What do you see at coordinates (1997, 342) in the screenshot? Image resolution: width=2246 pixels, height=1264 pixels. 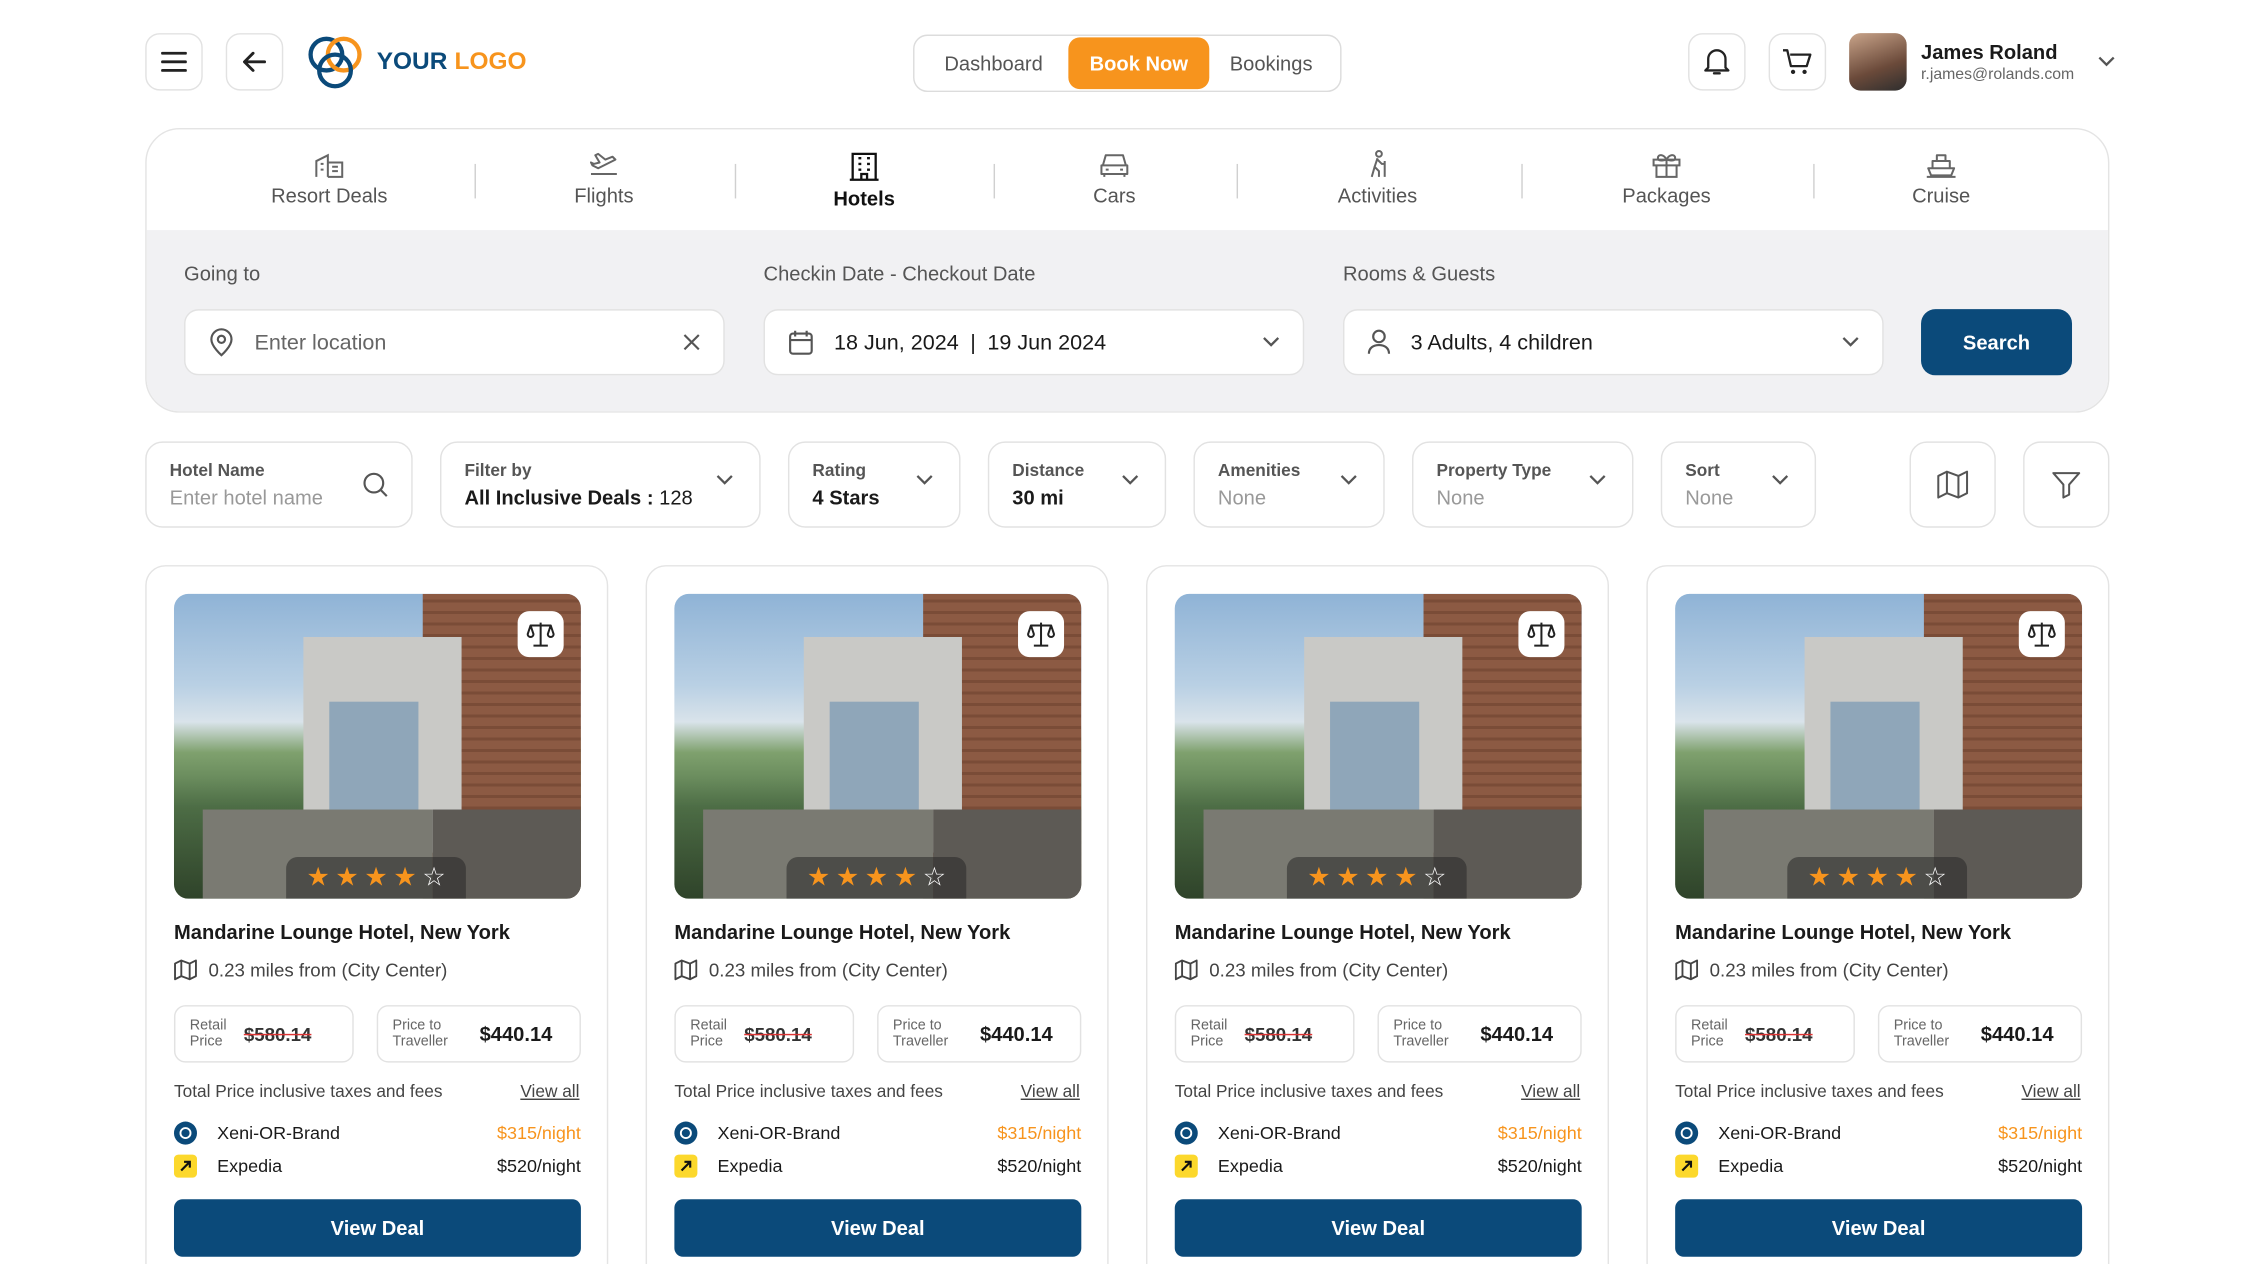 I see `search-button: Search` at bounding box center [1997, 342].